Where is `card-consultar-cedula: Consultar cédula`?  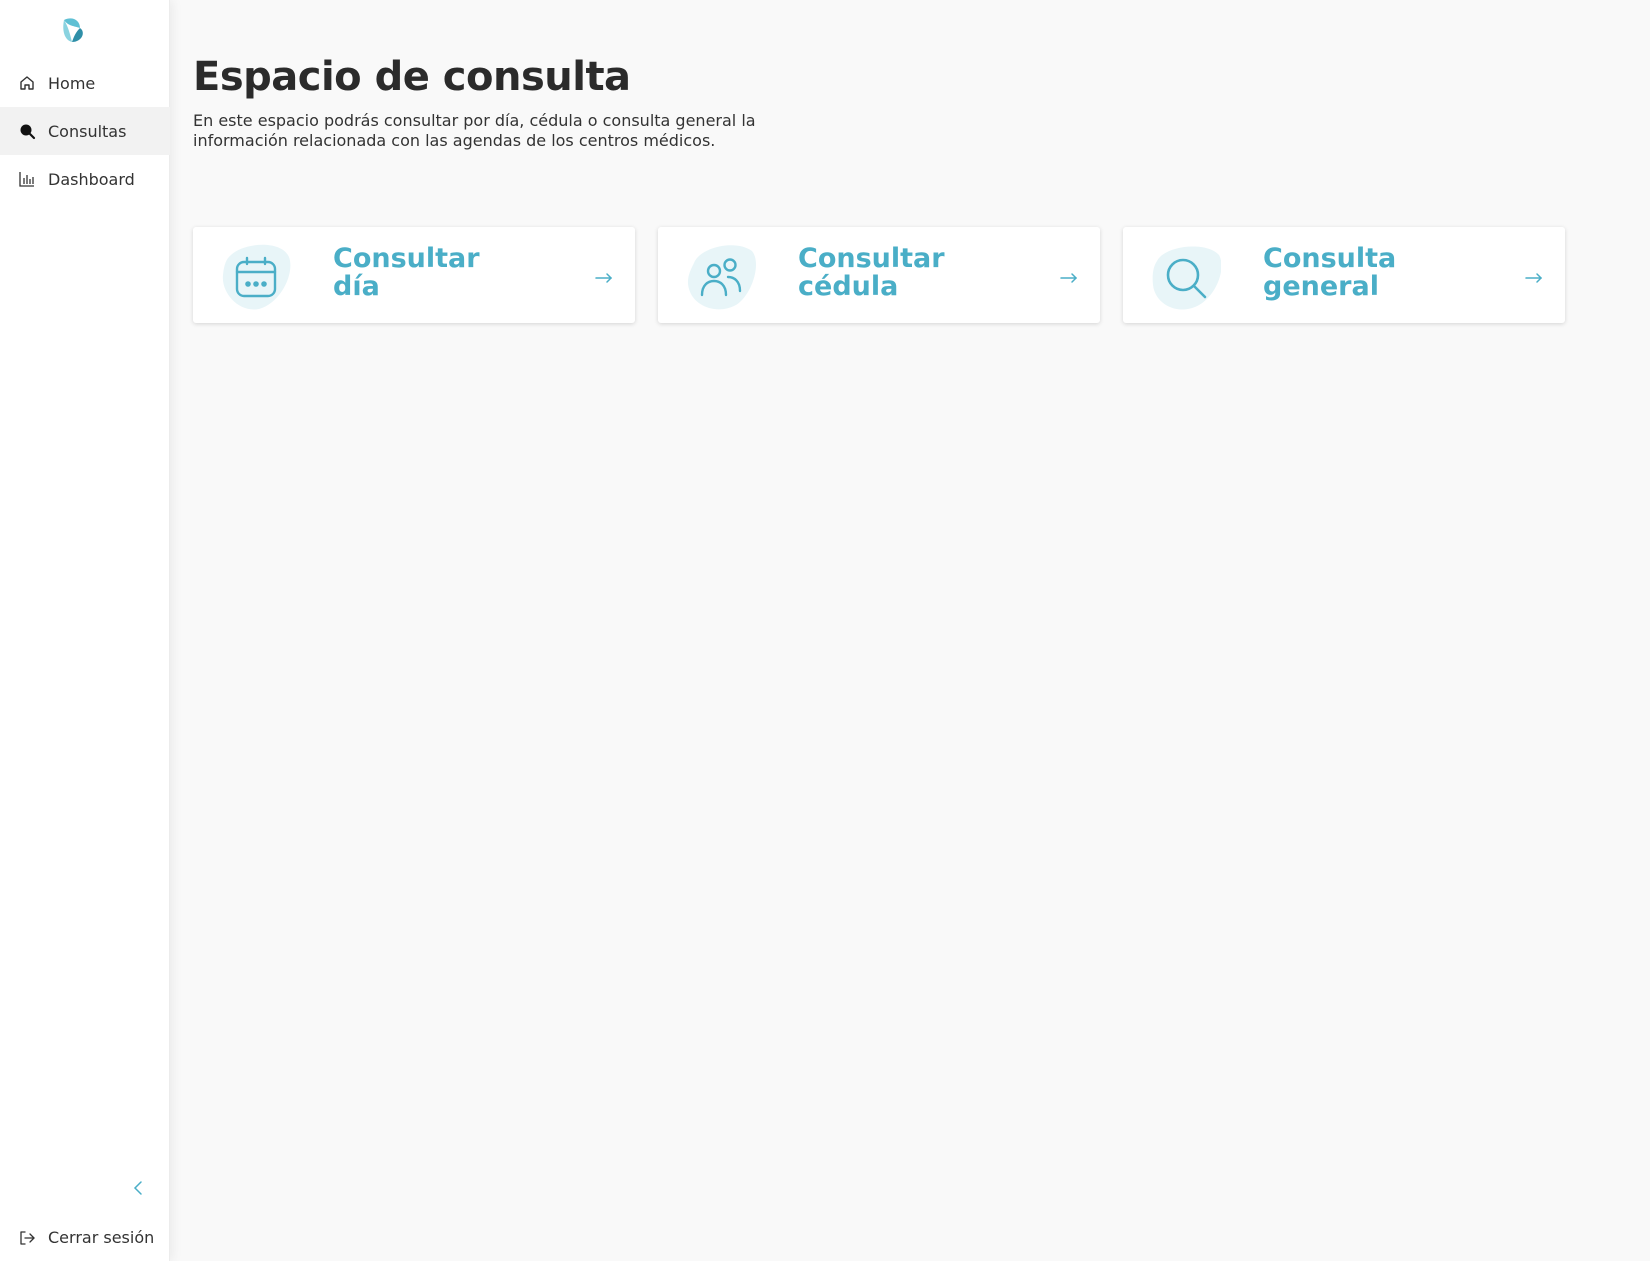 card-consultar-cedula: Consultar cédula is located at coordinates (879, 275).